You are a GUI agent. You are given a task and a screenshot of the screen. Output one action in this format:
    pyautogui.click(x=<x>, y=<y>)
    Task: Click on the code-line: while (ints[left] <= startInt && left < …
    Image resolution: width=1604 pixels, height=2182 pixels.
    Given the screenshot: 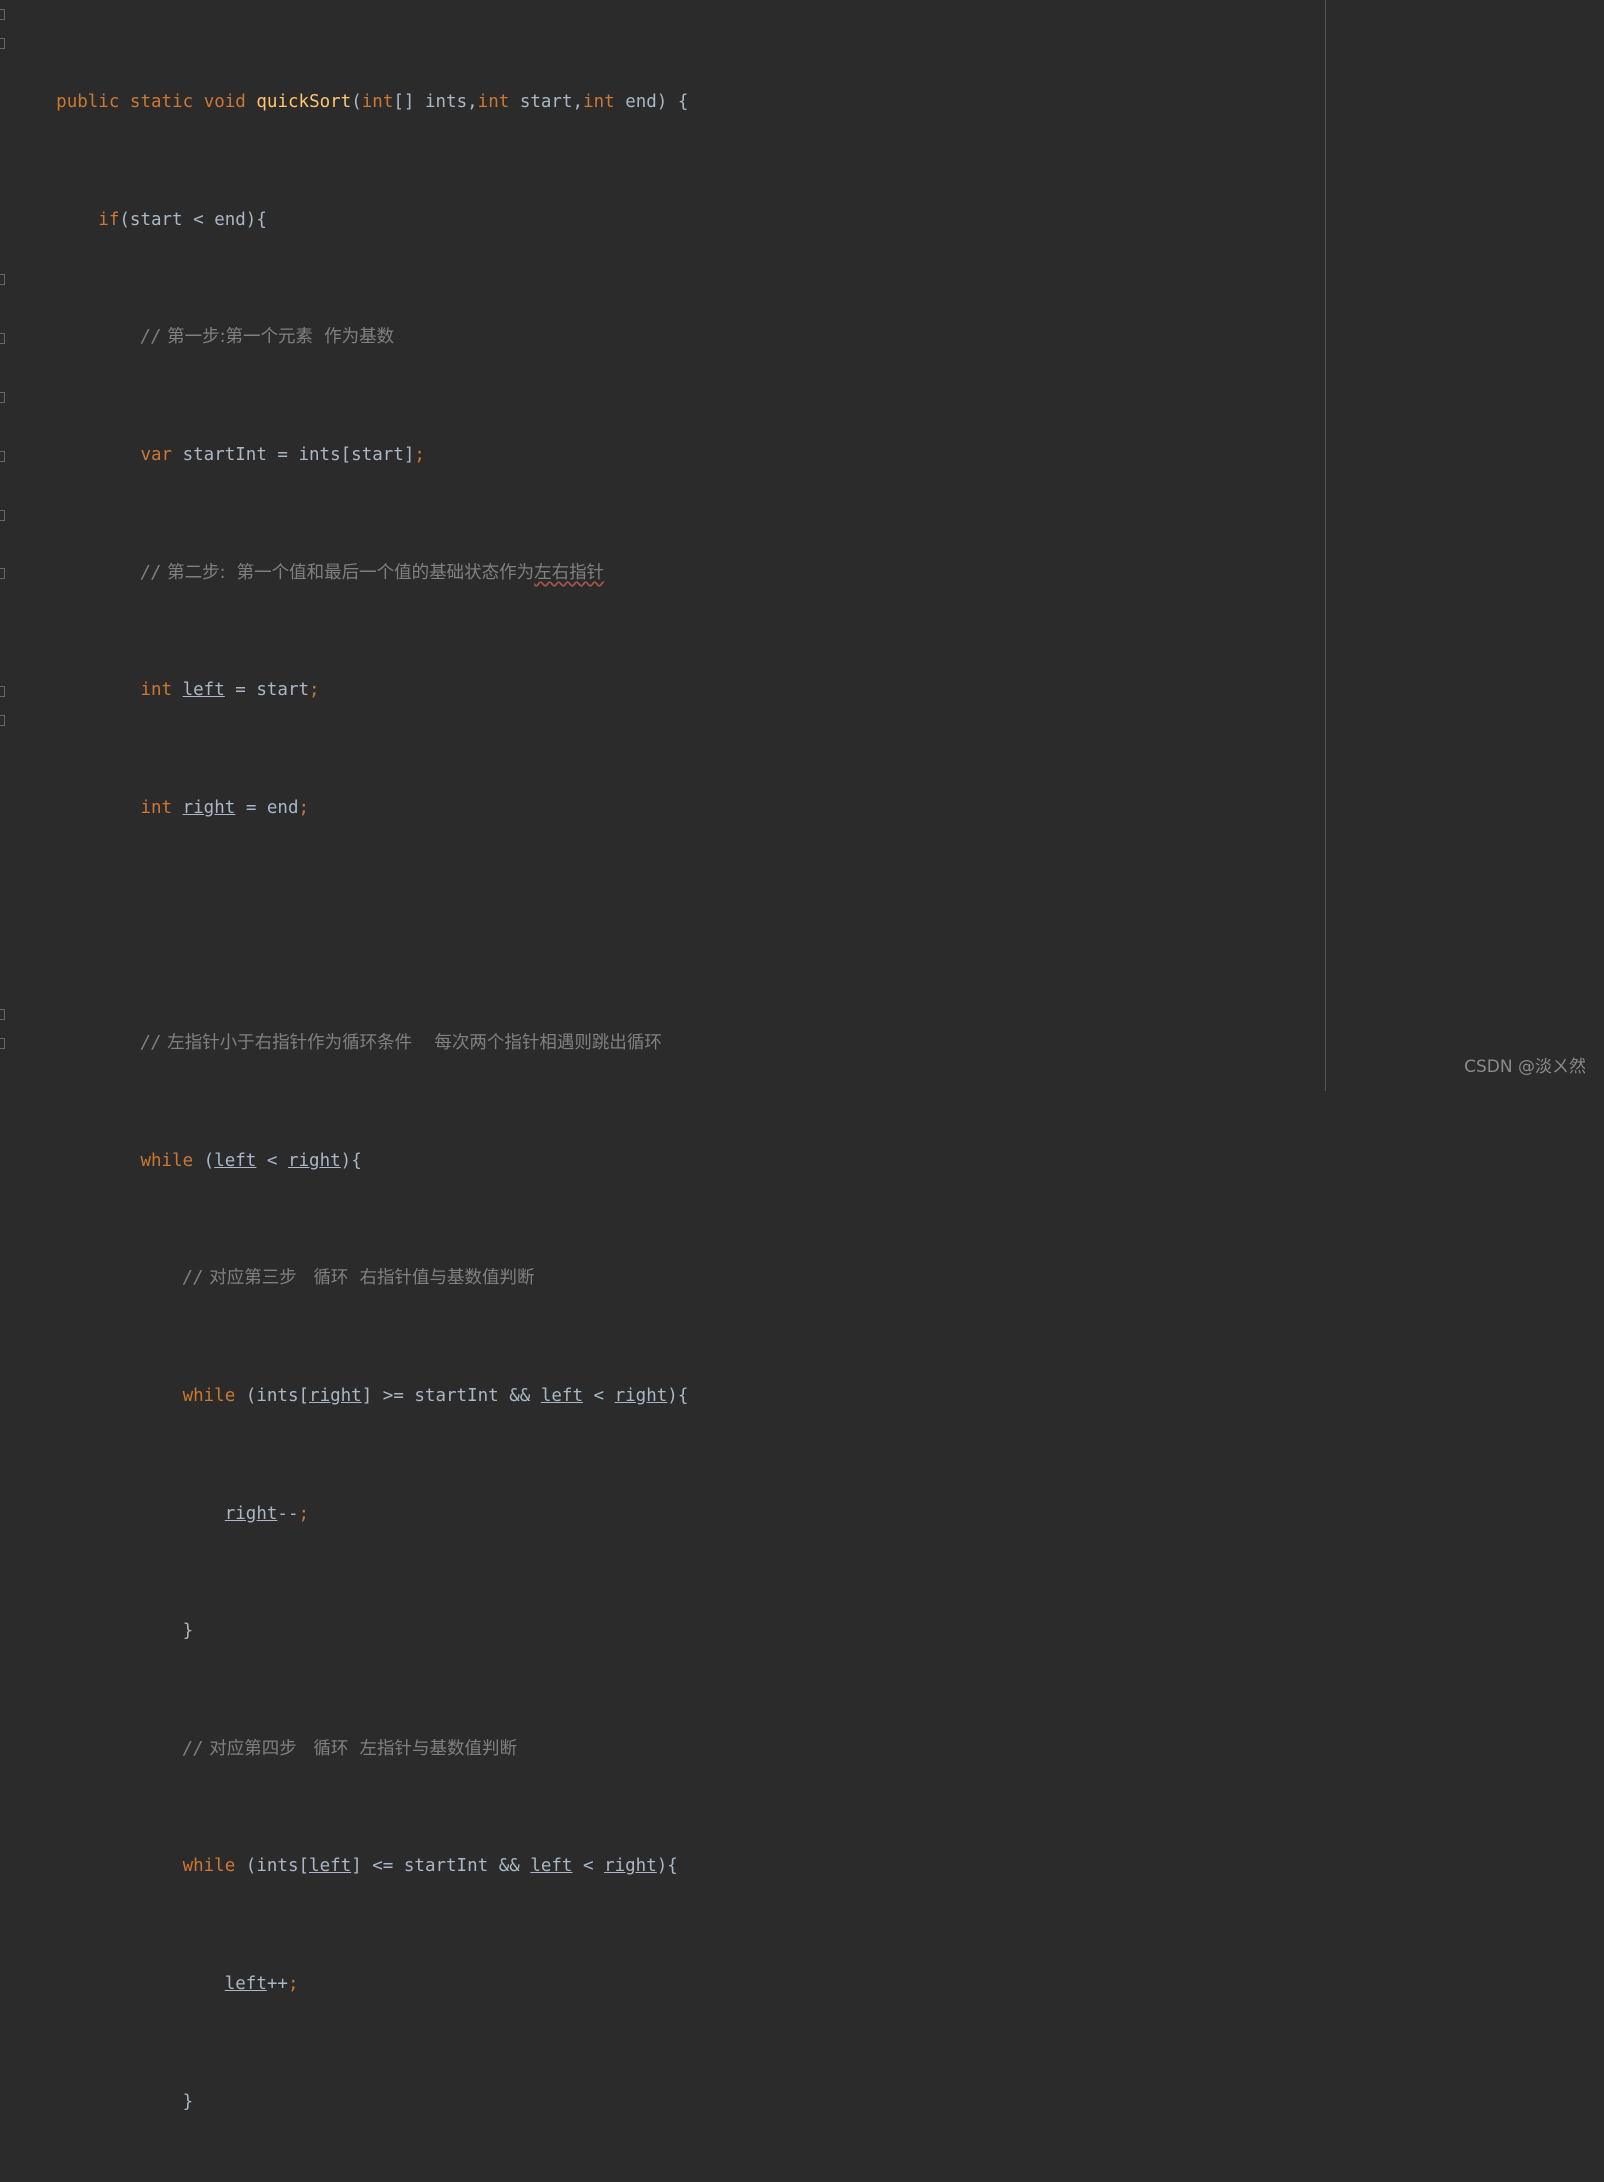 What is the action you would take?
    pyautogui.click(x=802, y=1866)
    